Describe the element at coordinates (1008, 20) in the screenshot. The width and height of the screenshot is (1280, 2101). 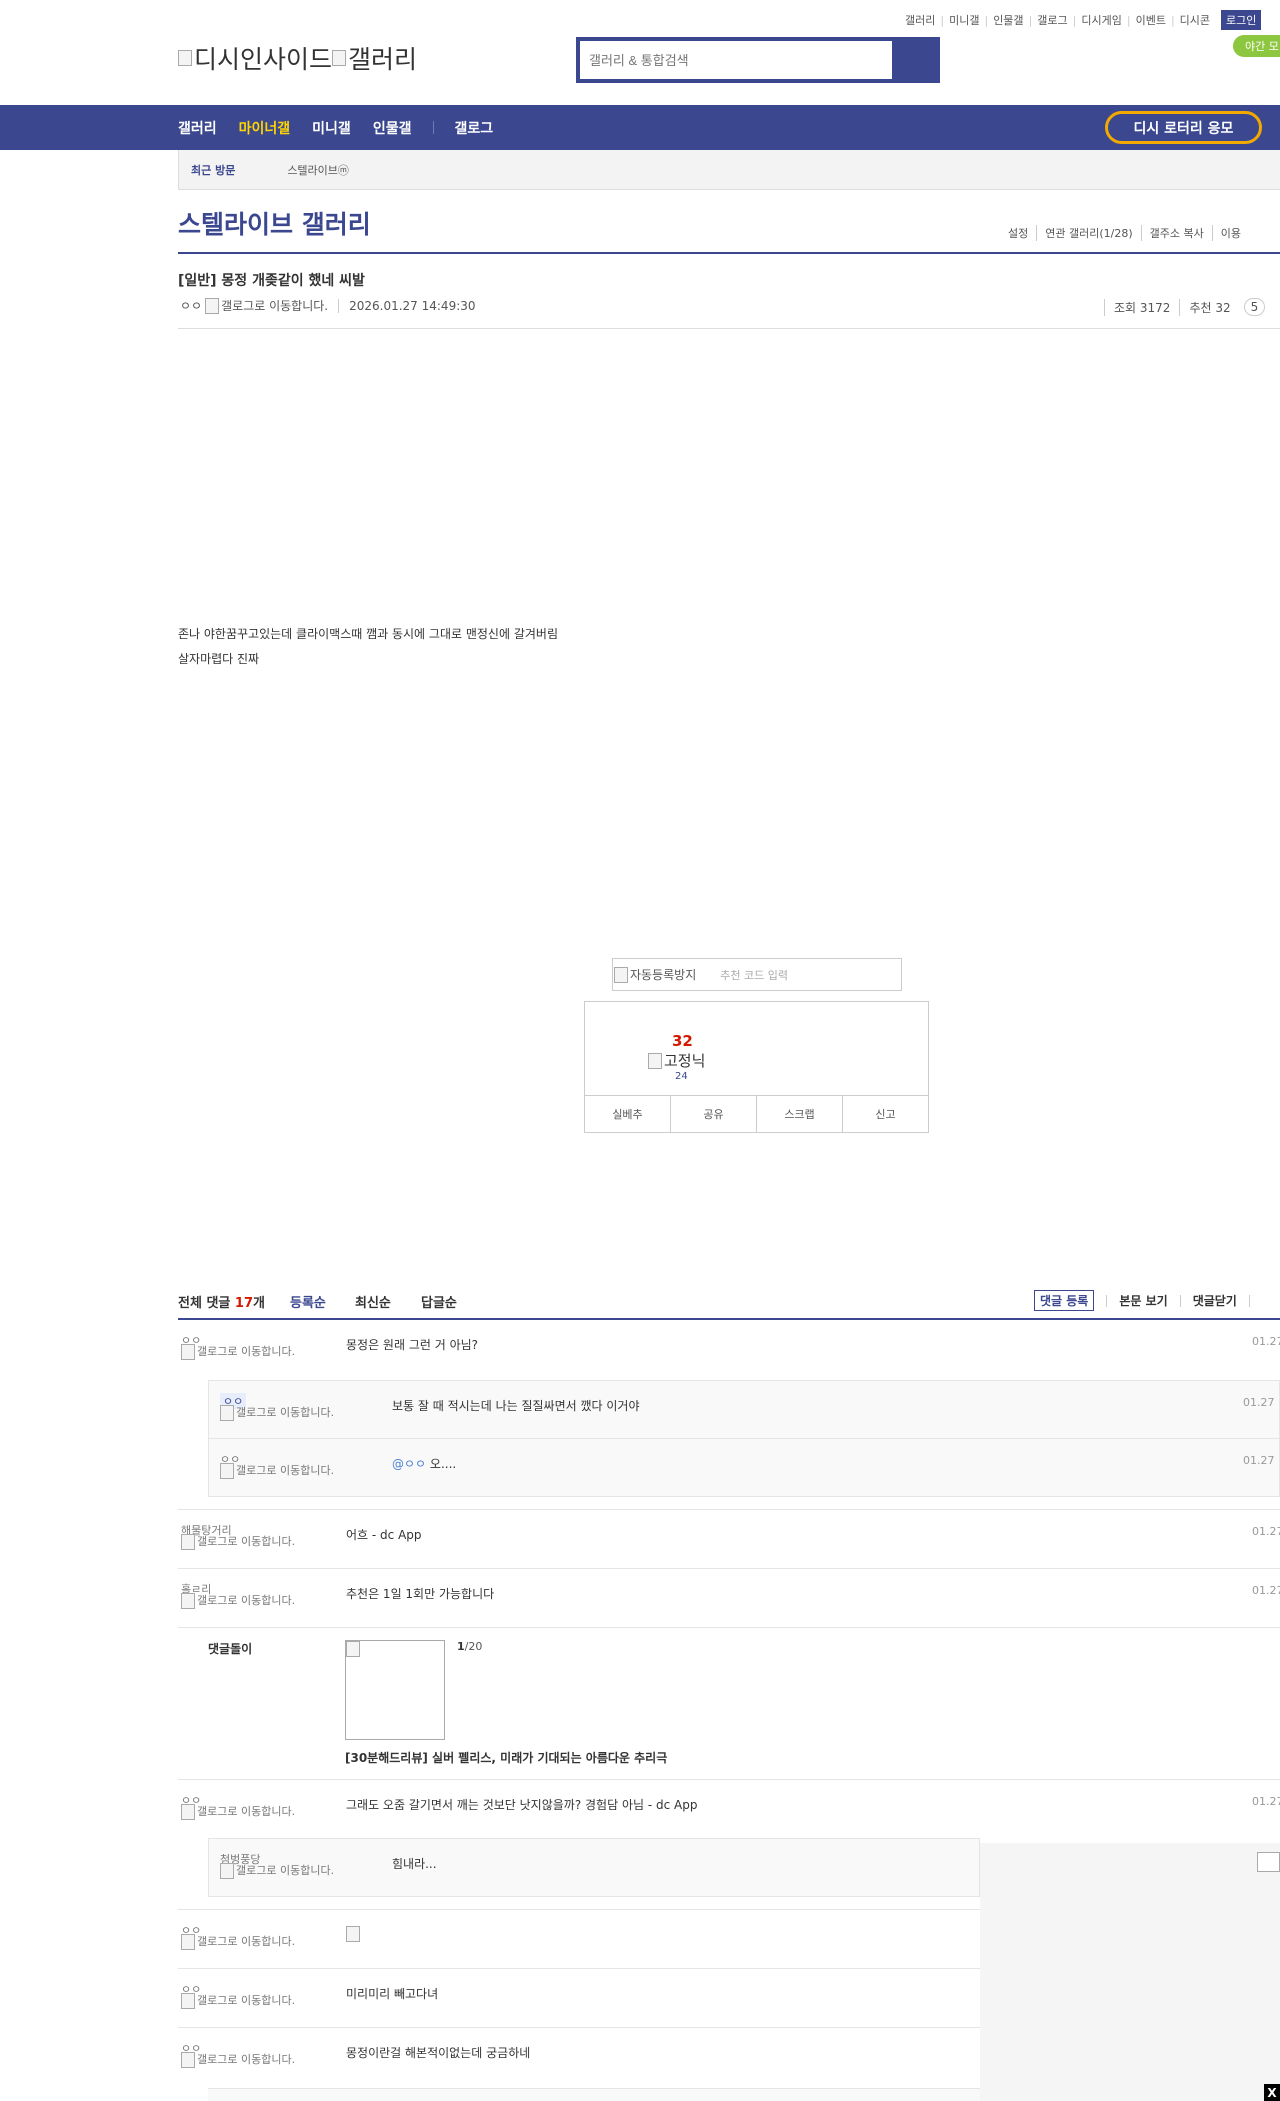
I see `top-link-persongall: 인물갤` at that location.